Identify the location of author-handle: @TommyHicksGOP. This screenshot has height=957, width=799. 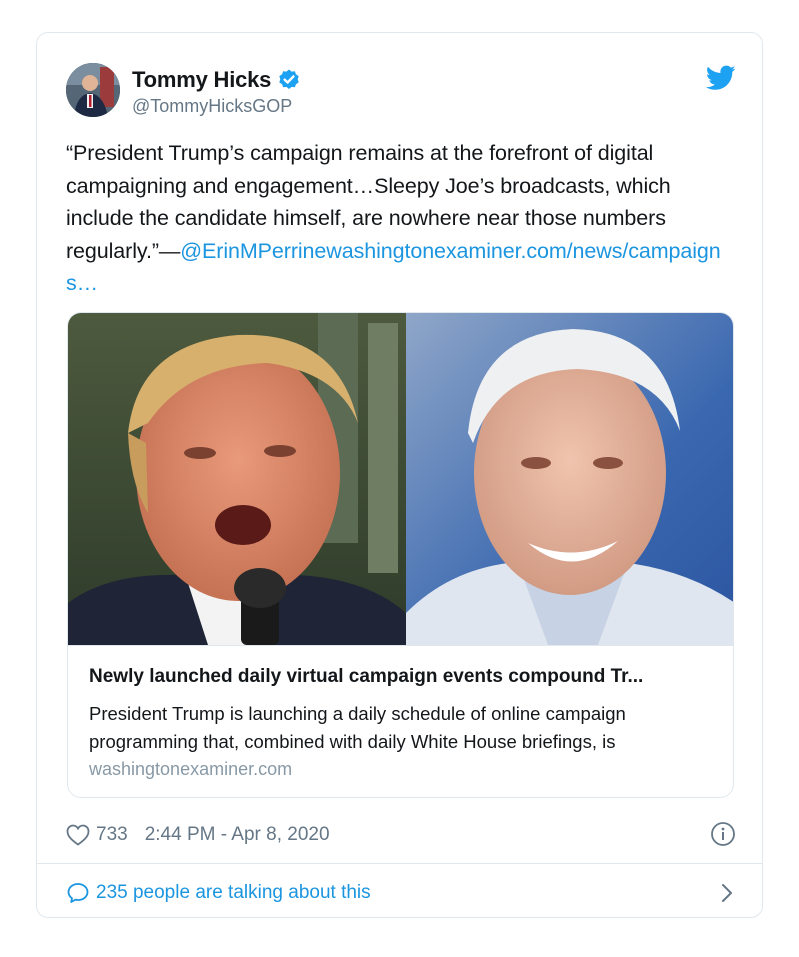
(216, 106).